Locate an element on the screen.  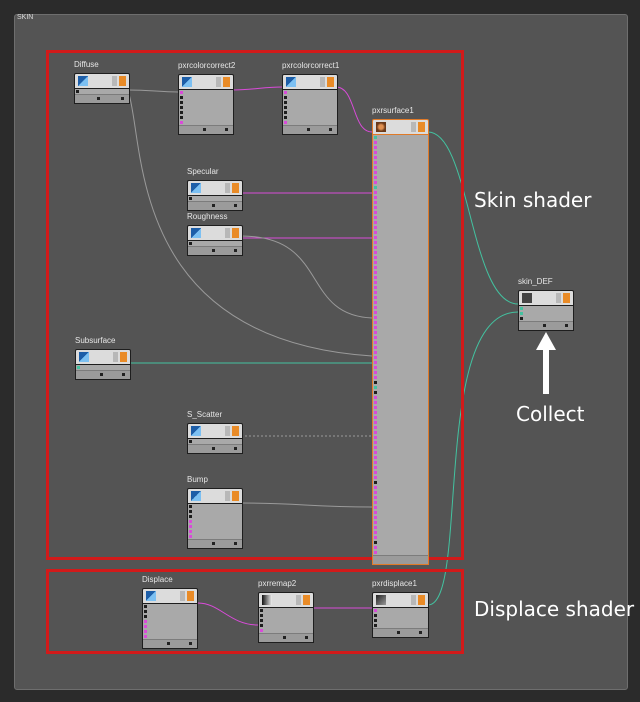
node-pxrsurface1: pxrsurface1 is located at coordinates (400, 335).